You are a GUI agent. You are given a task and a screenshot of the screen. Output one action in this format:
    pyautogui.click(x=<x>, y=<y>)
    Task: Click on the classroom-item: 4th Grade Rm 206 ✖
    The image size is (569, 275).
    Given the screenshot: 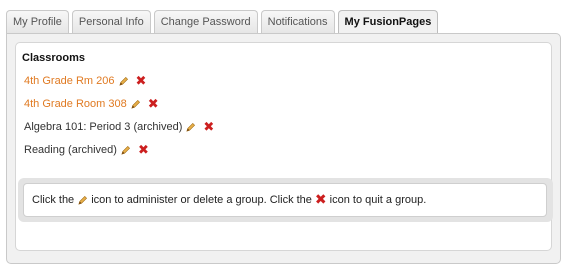 What is the action you would take?
    pyautogui.click(x=119, y=81)
    